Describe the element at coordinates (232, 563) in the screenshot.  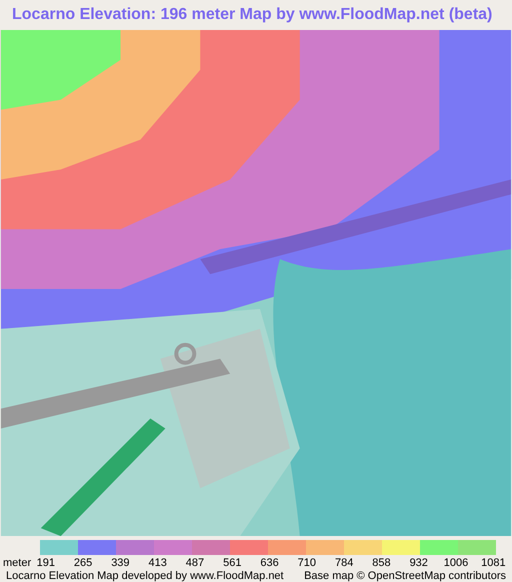
I see `legend-label: 561` at that location.